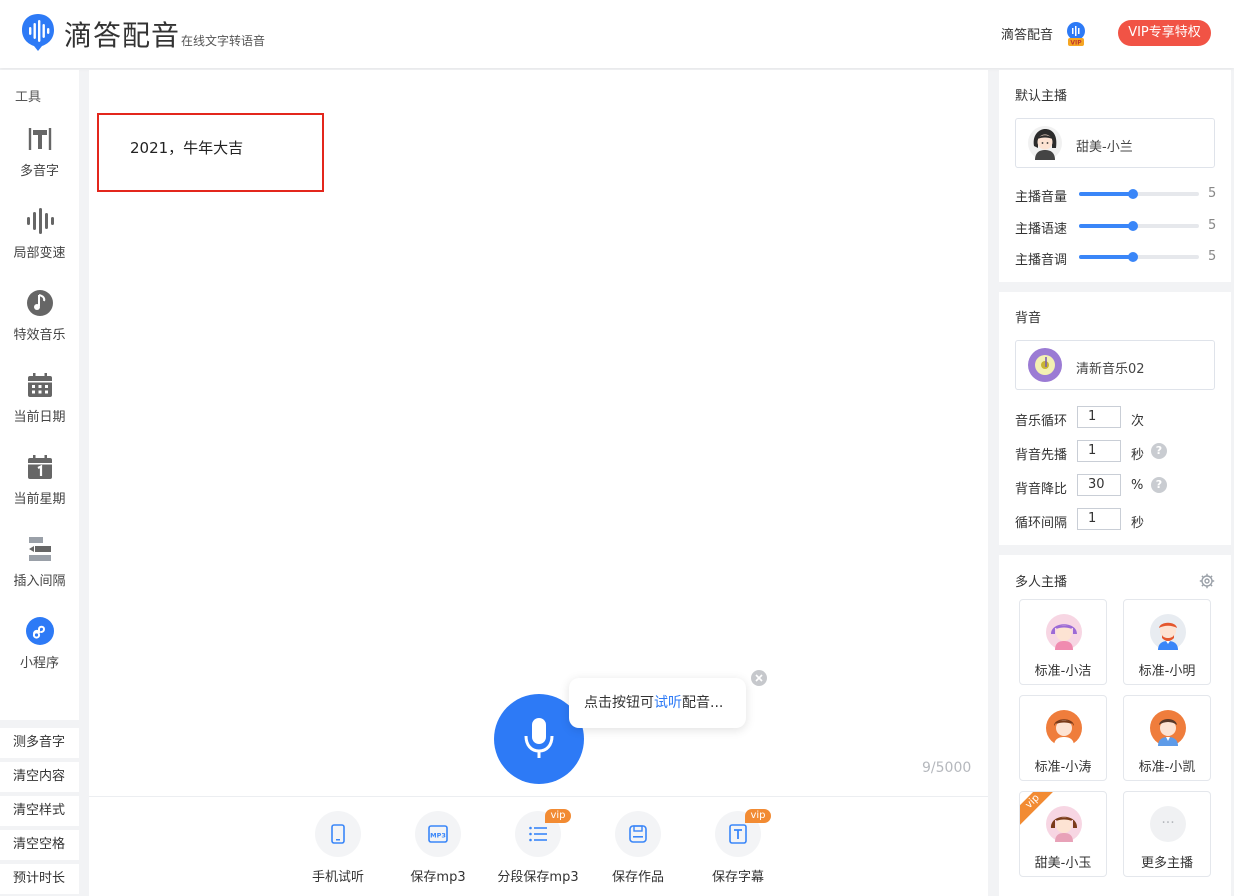  What do you see at coordinates (438, 836) in the screenshot?
I see `svg-text: MP3` at bounding box center [438, 836].